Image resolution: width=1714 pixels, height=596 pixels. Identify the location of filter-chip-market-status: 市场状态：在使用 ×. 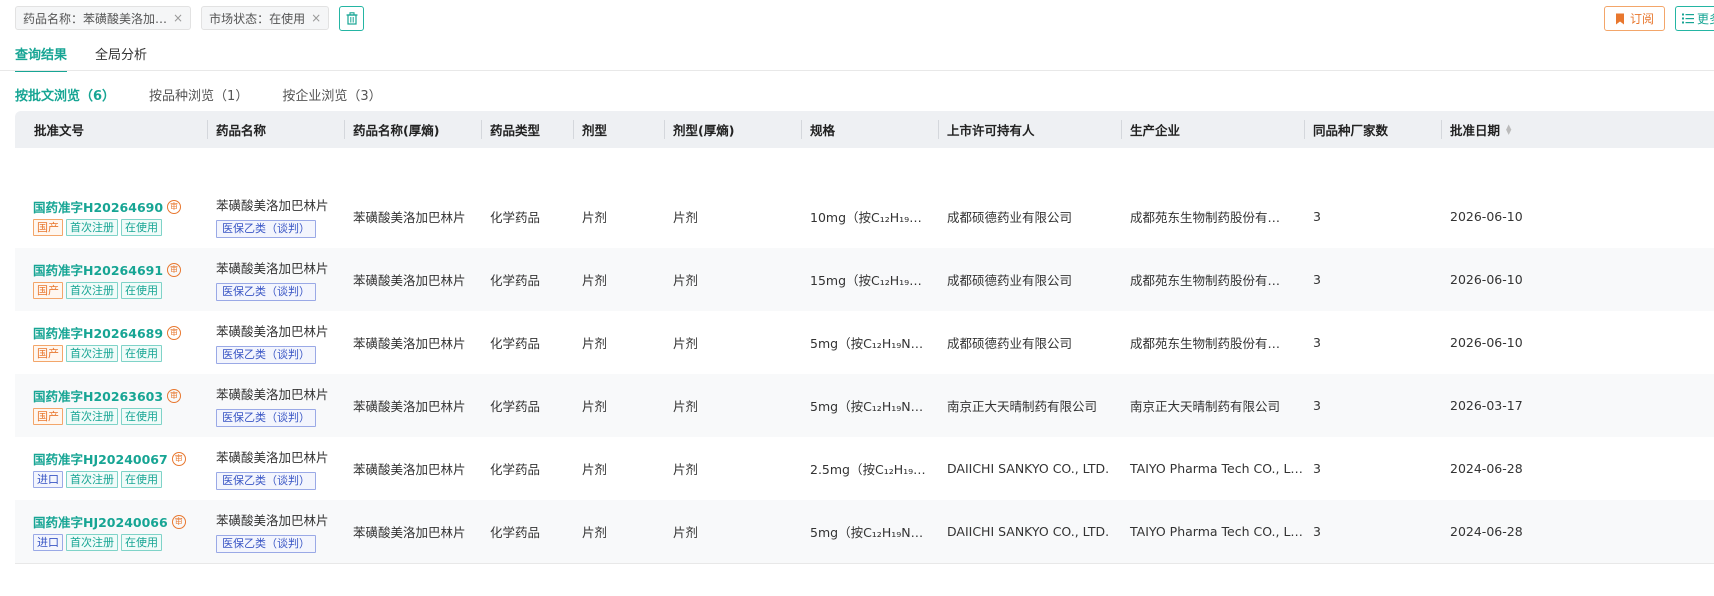
(265, 18).